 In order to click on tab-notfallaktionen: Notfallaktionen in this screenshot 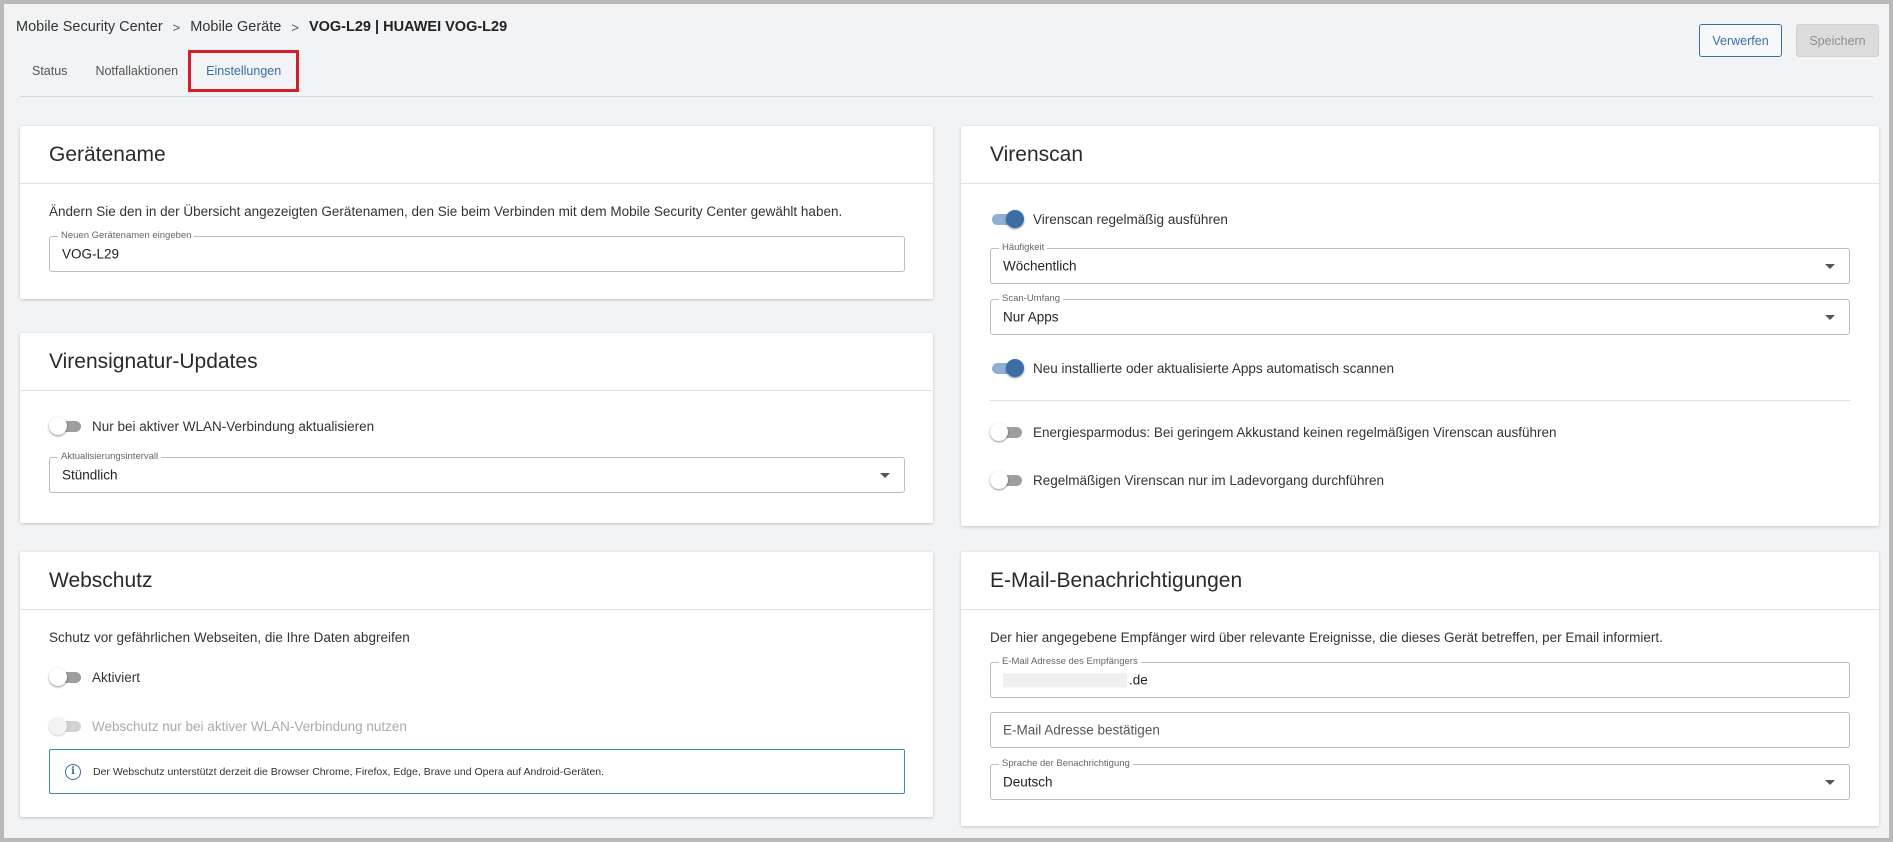, I will do `click(136, 71)`.